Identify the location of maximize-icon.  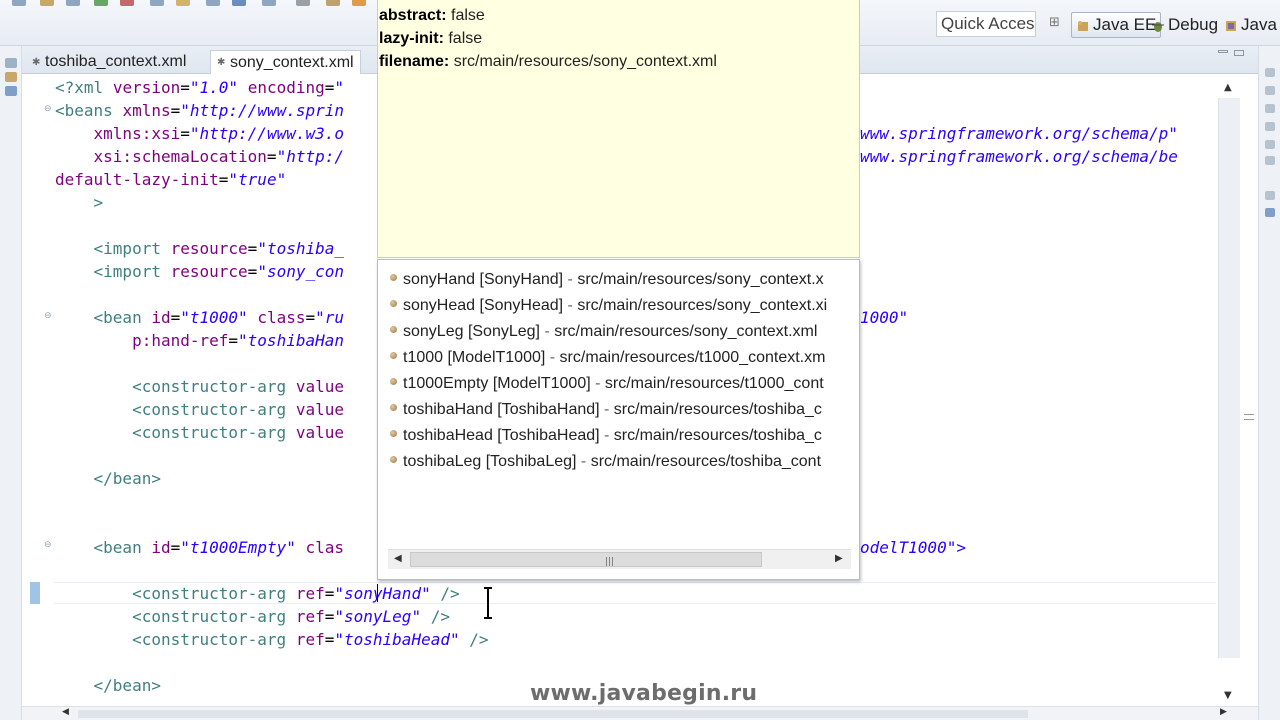
(1239, 53).